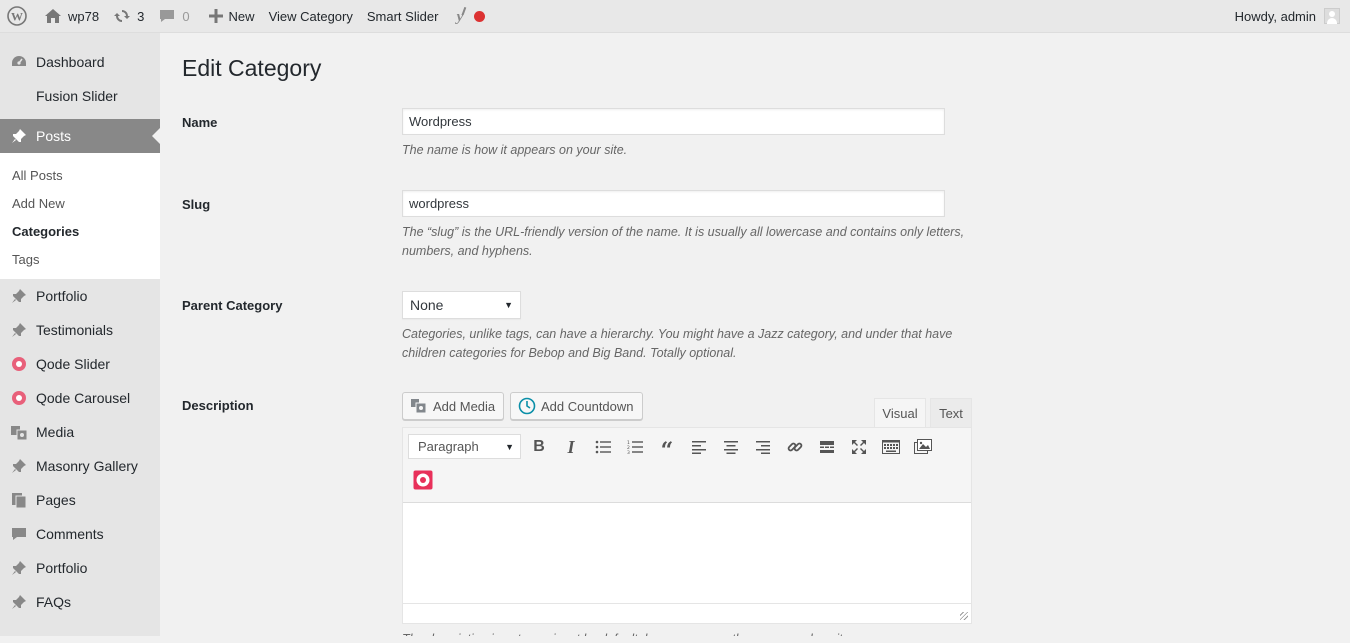  I want to click on fullscreen-button, so click(859, 447).